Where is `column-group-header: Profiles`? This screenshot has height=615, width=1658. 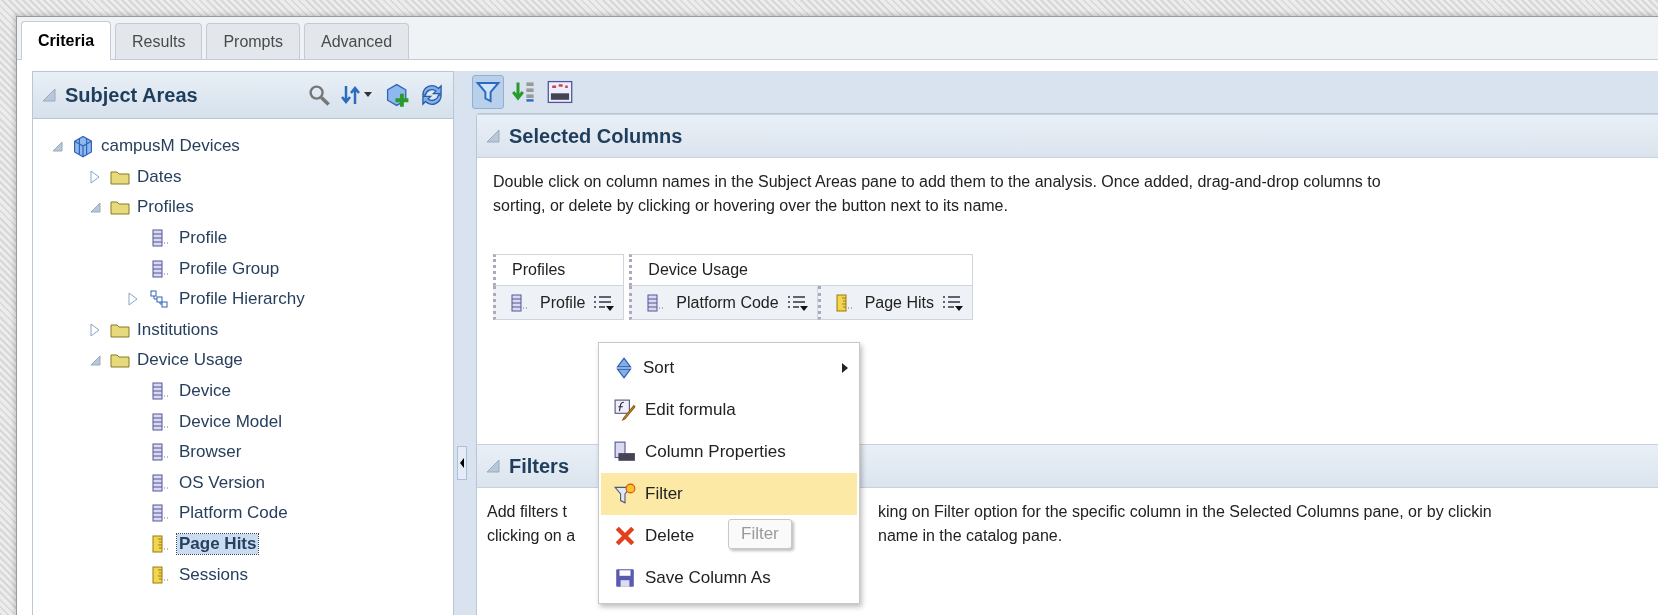 column-group-header: Profiles is located at coordinates (559, 270).